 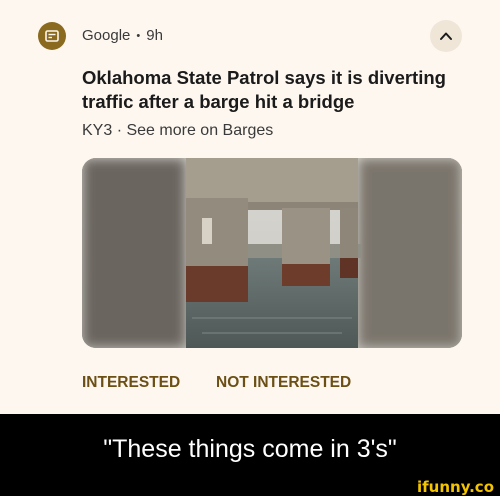 I want to click on chevron-up-icon, so click(x=446, y=36).